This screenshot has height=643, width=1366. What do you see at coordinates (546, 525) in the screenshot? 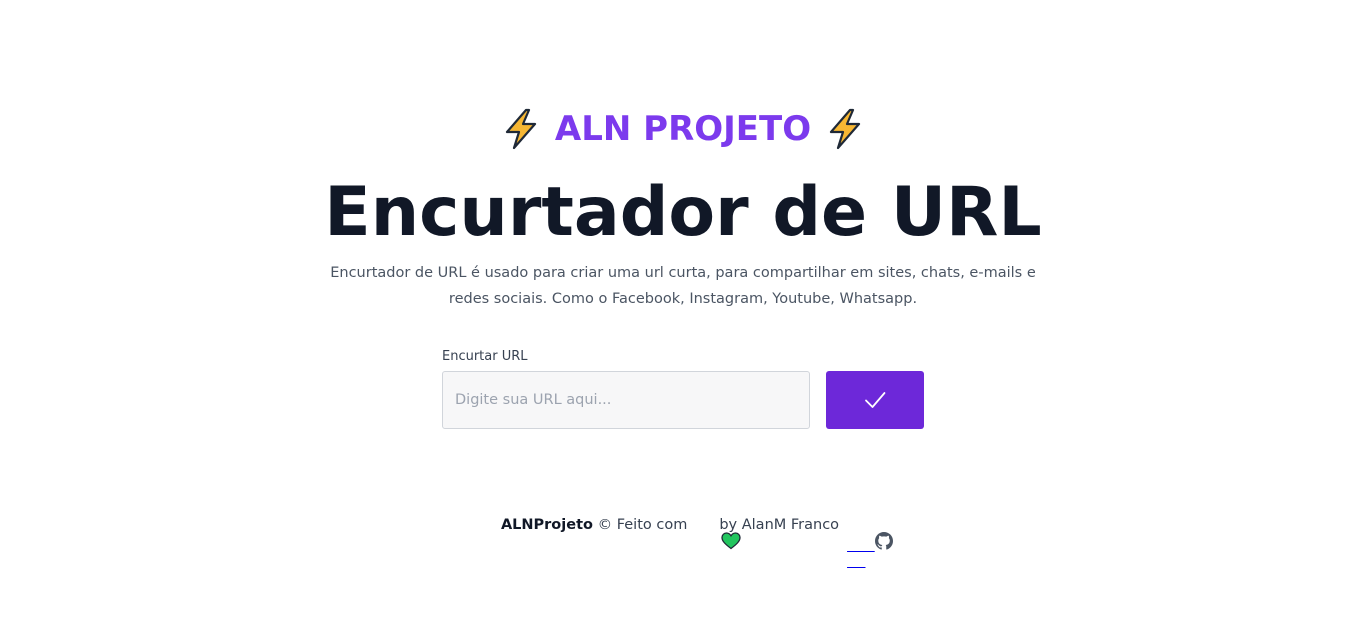
I see `footer-project-name: ALNProjeto` at bounding box center [546, 525].